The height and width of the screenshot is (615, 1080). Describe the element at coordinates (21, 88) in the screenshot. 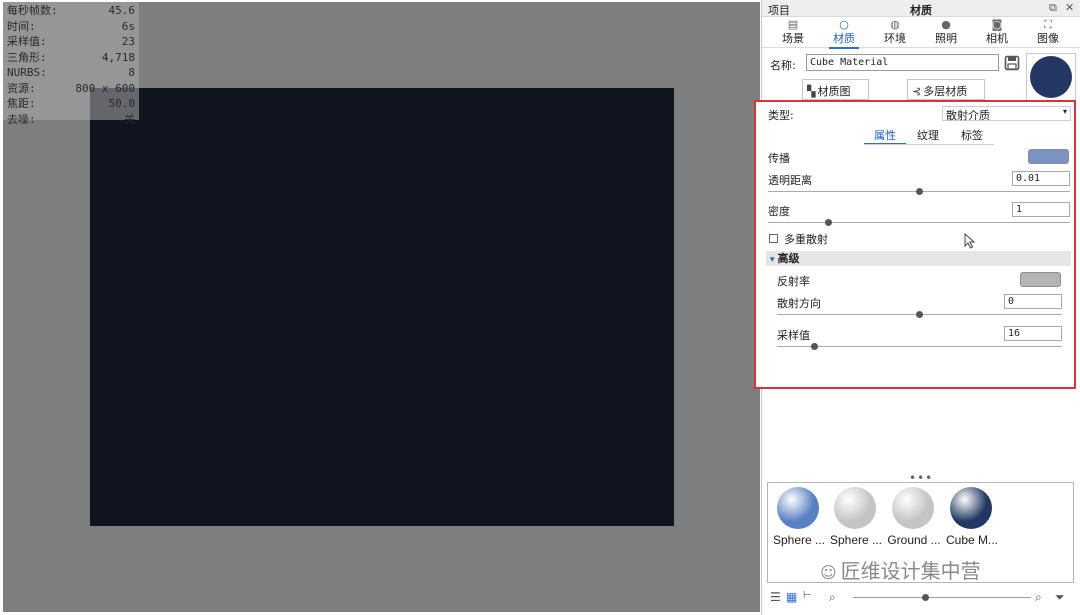

I see `stat-label: 资源:` at that location.